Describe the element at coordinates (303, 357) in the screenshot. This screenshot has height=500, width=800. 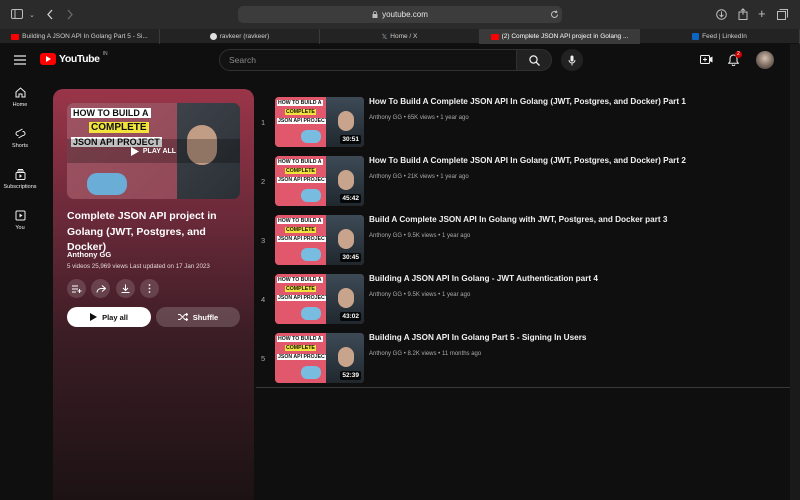
I see `thumb-text-line3: JSON API PROJECT` at that location.